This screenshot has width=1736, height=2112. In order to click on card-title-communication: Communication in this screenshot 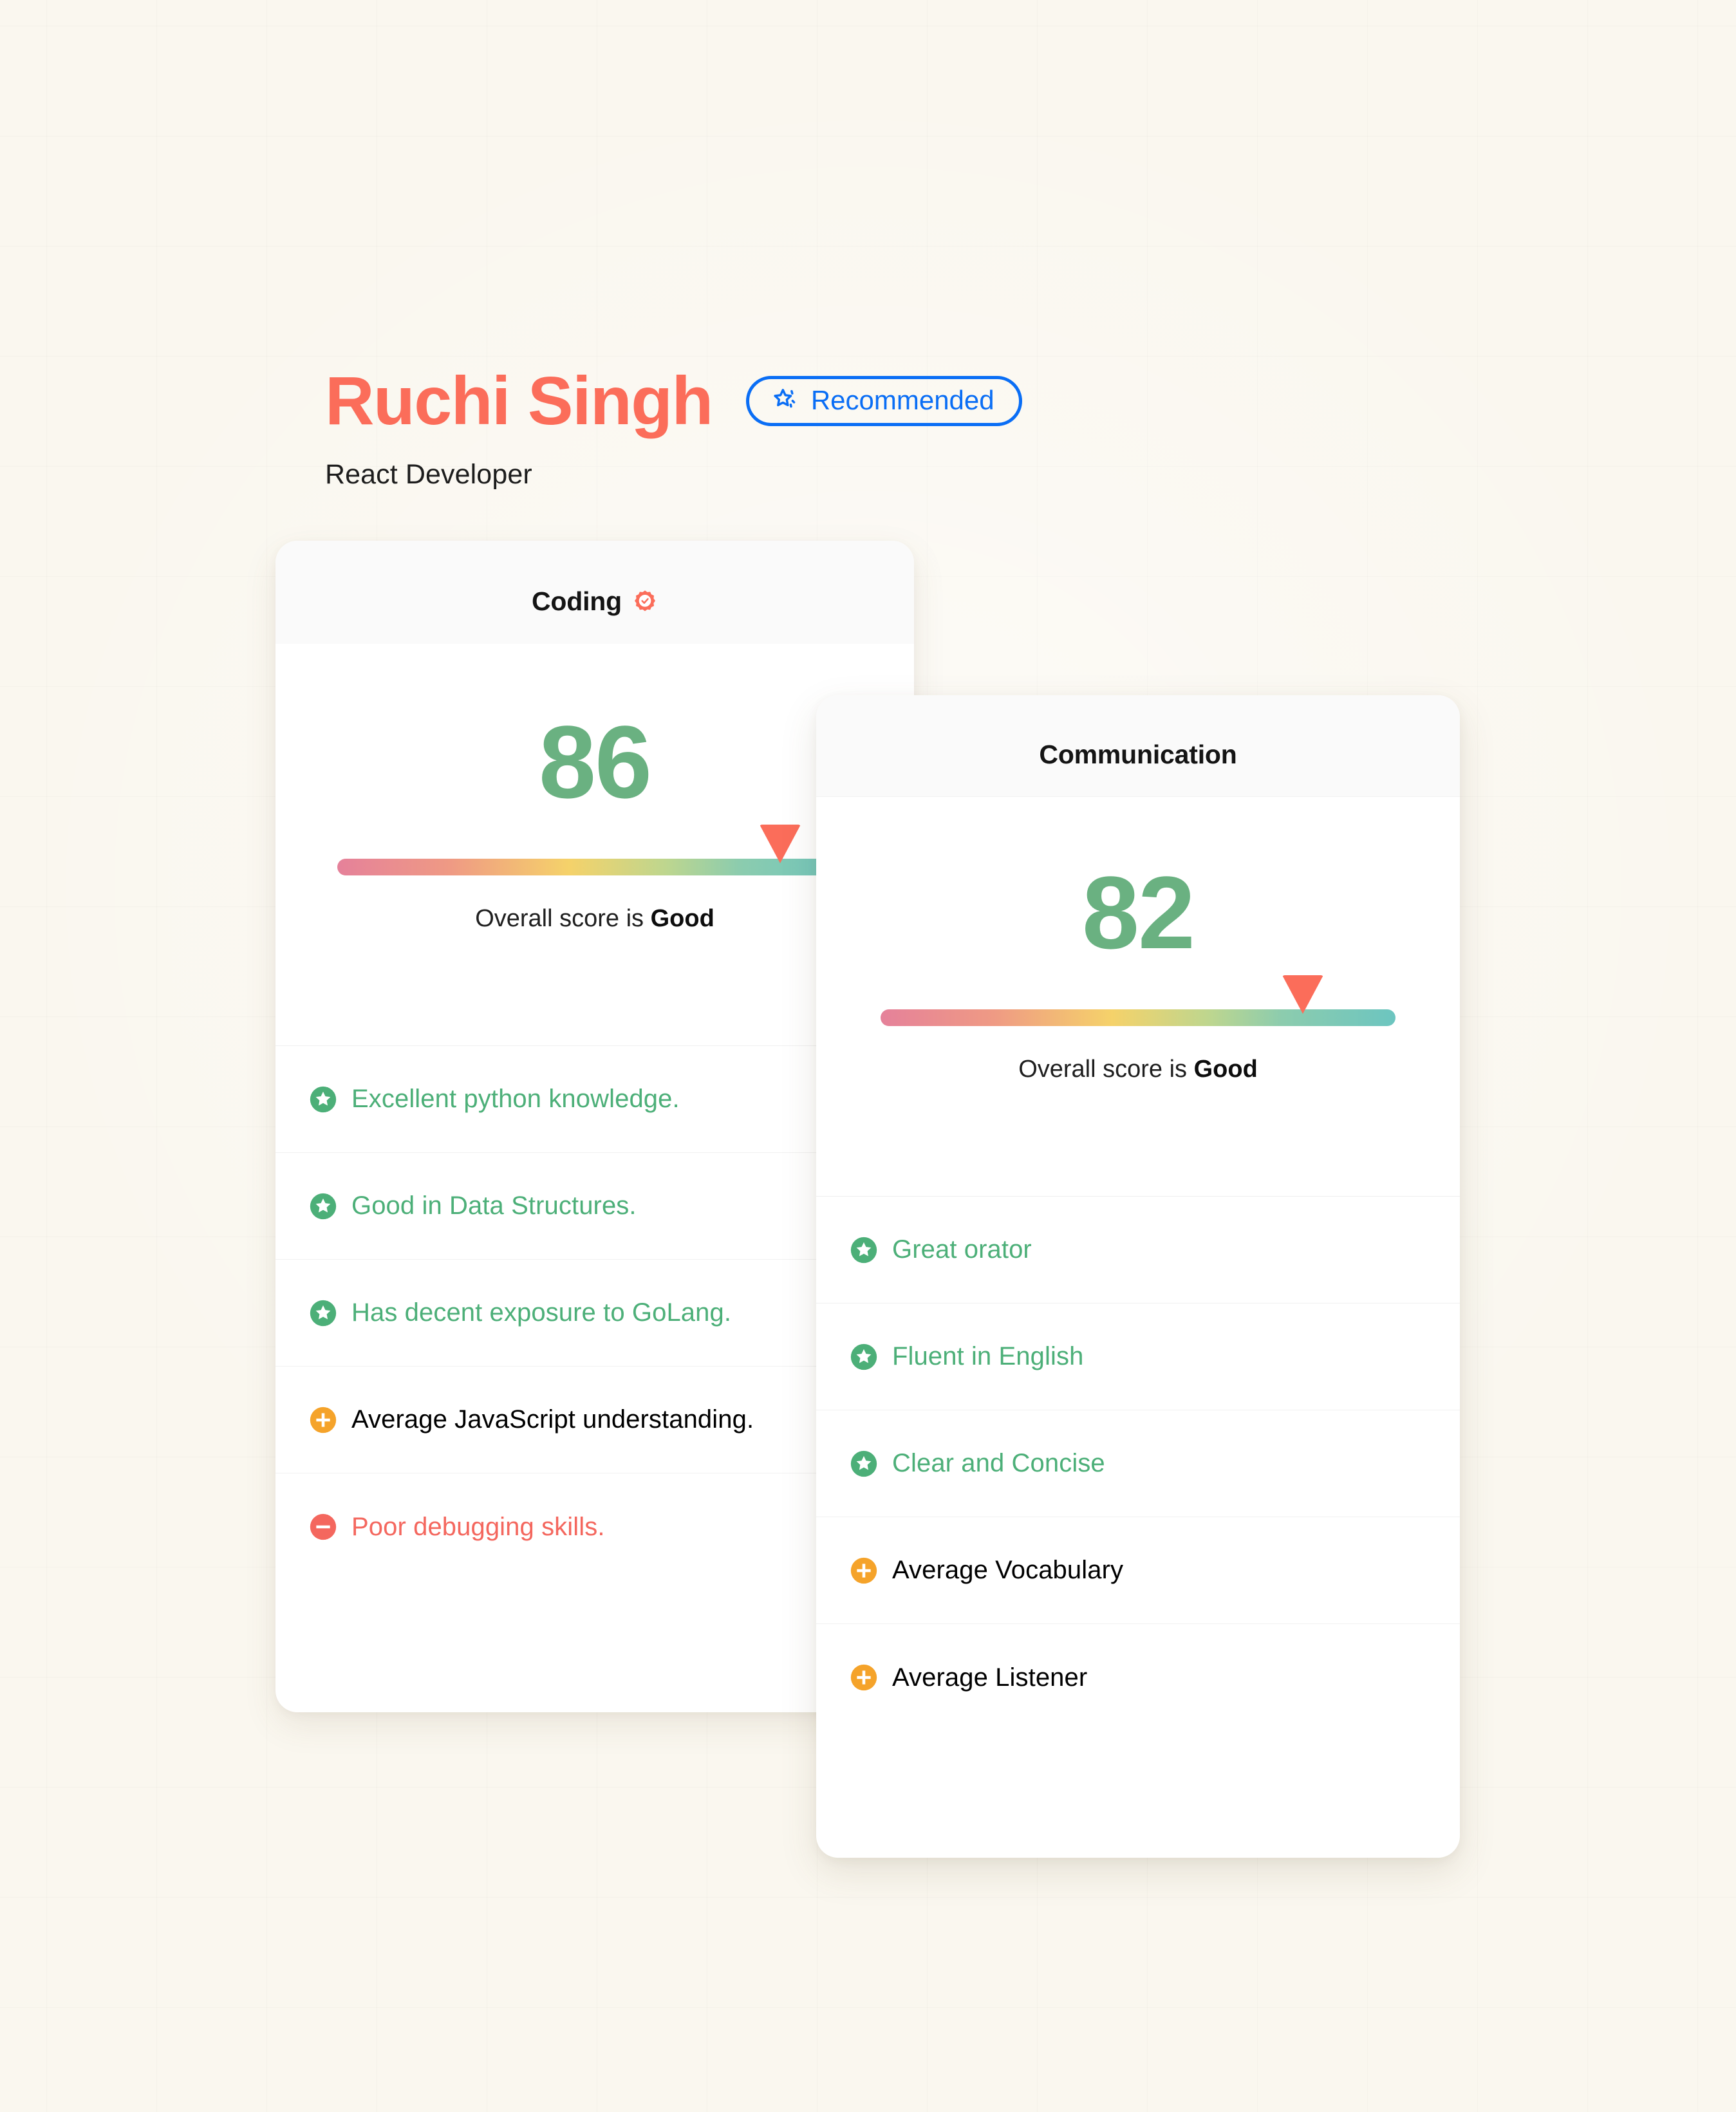, I will do `click(1138, 755)`.